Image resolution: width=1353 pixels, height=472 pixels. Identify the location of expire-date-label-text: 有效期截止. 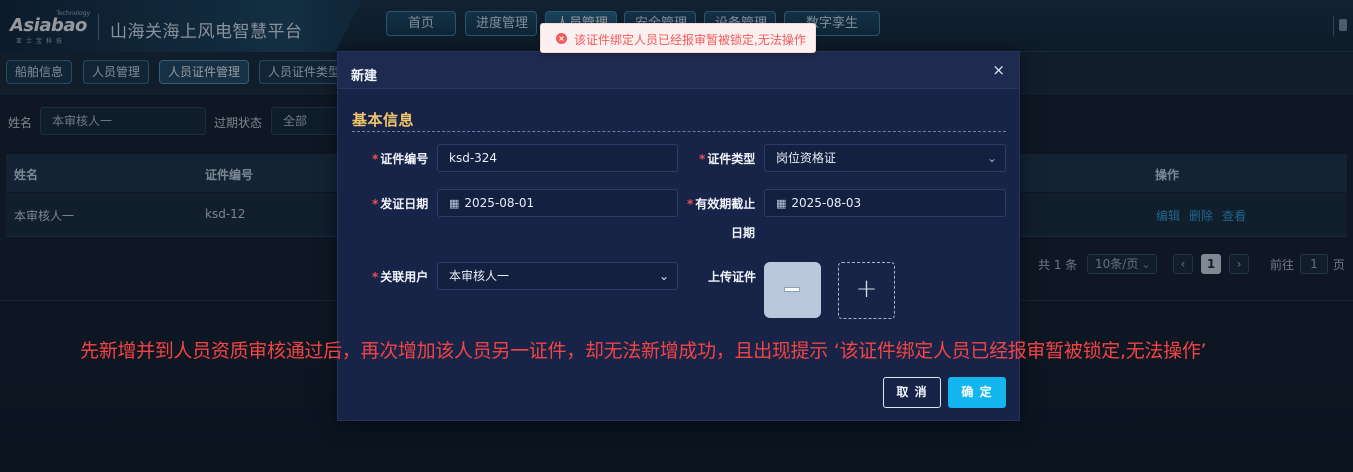
(725, 204).